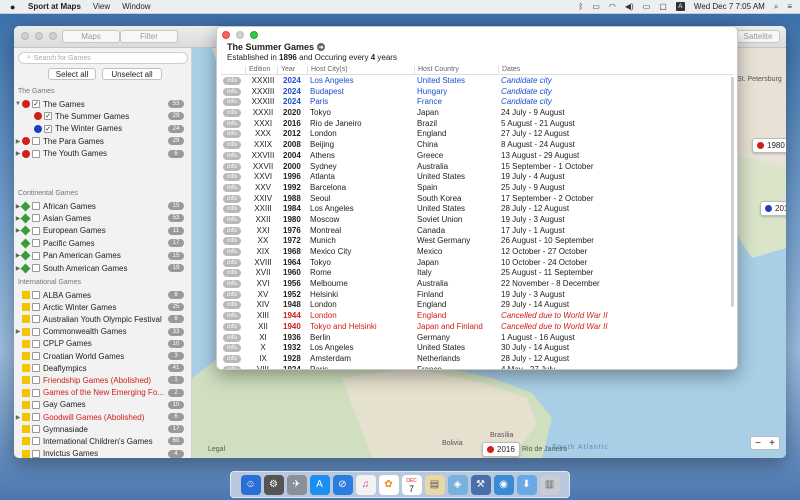  Describe the element at coordinates (39, 36) in the screenshot. I see `minimize-button` at that location.